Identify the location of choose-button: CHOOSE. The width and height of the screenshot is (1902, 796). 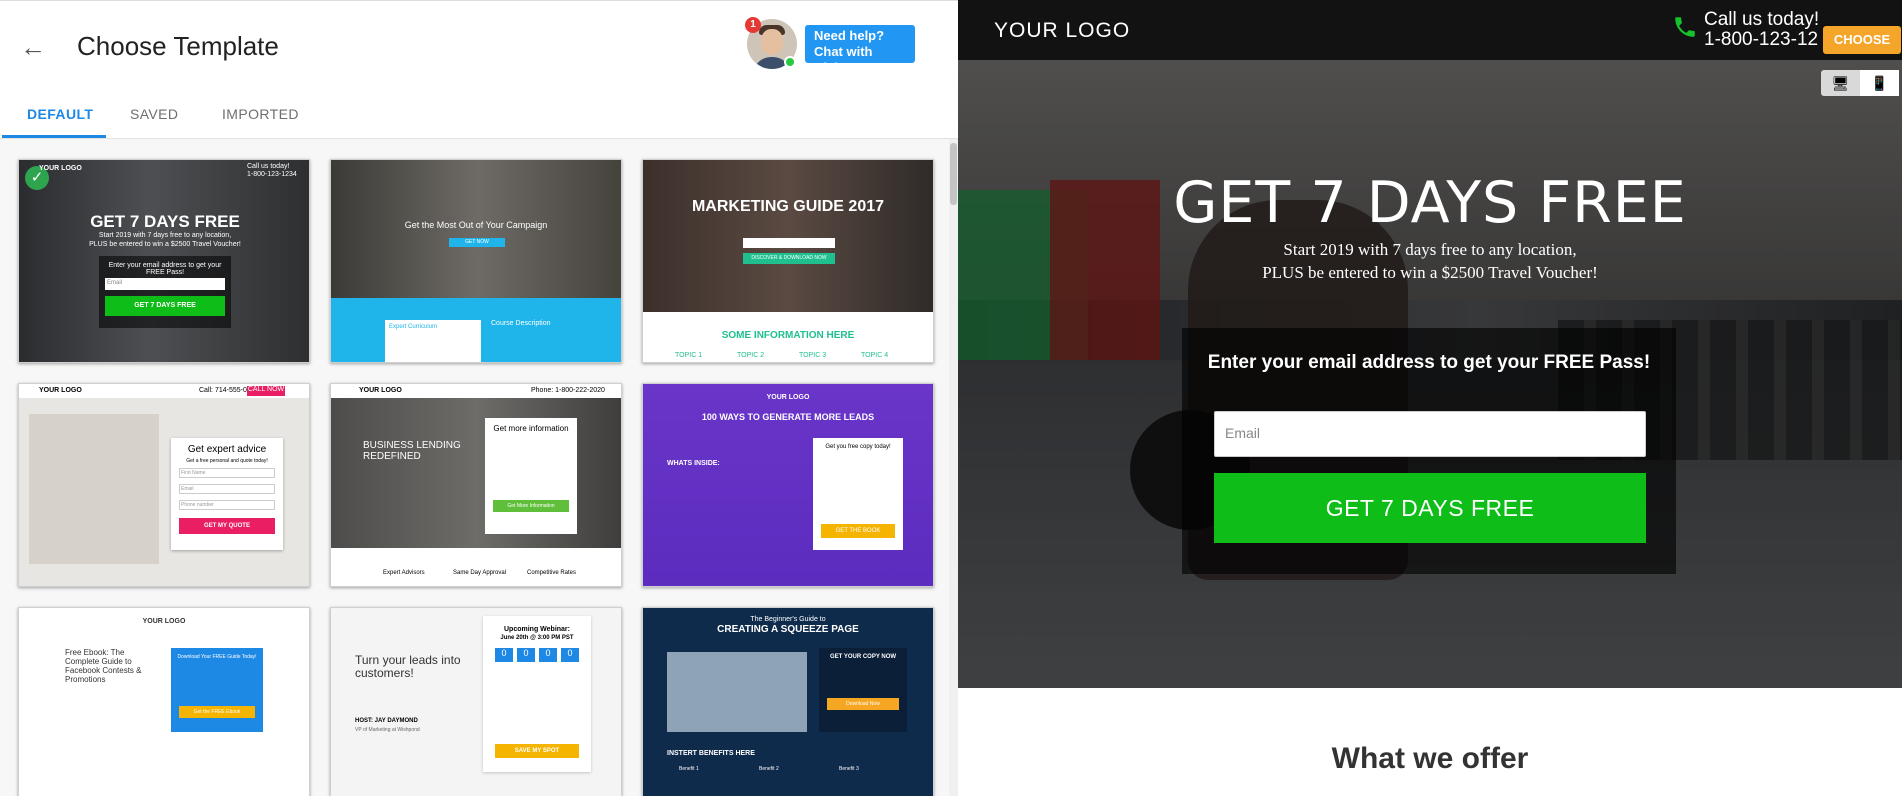
(1862, 40).